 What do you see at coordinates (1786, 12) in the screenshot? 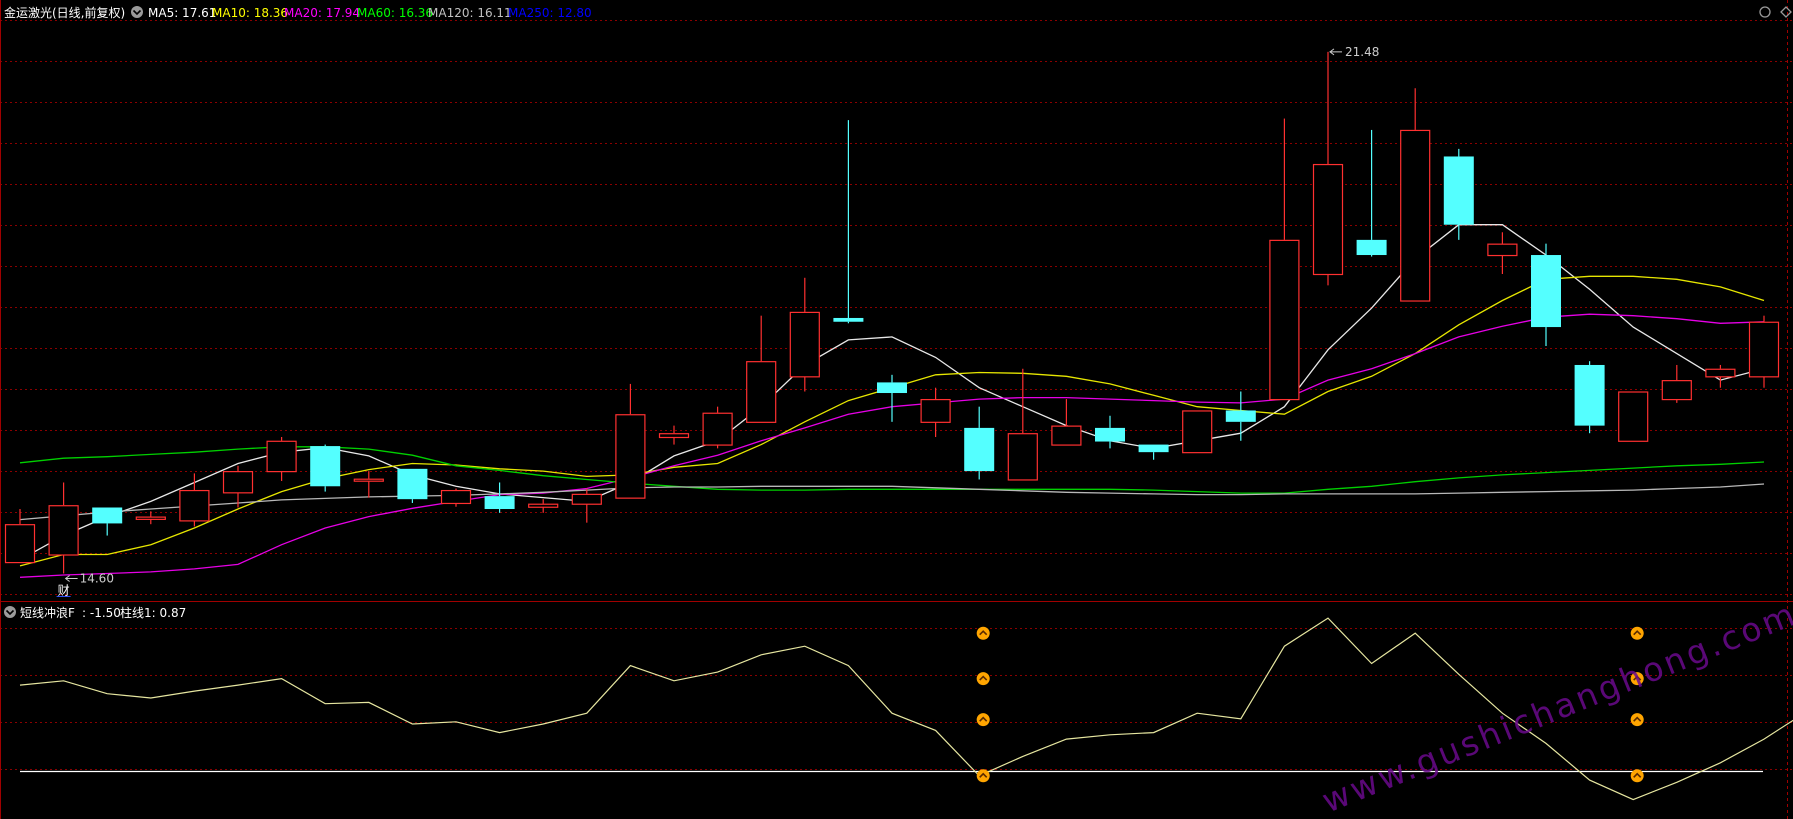
I see `diamond-icon` at bounding box center [1786, 12].